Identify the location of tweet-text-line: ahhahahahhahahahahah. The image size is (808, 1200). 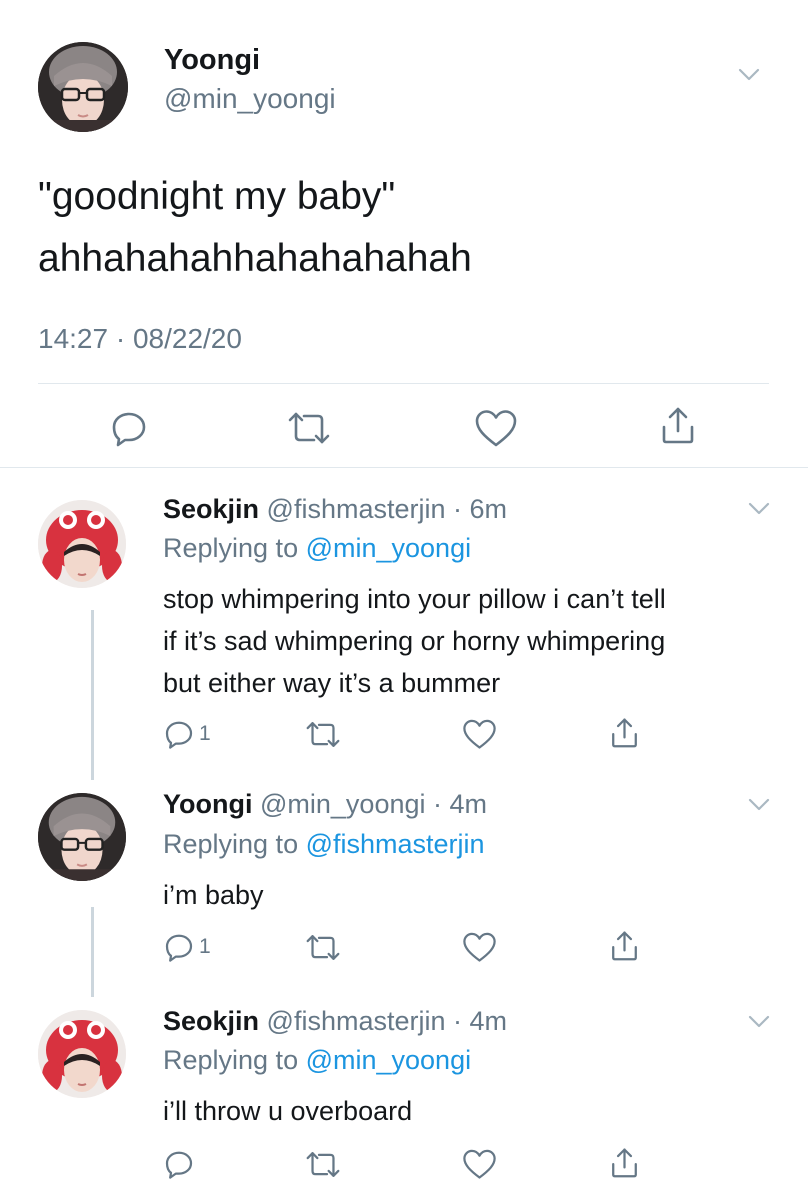
(255, 258).